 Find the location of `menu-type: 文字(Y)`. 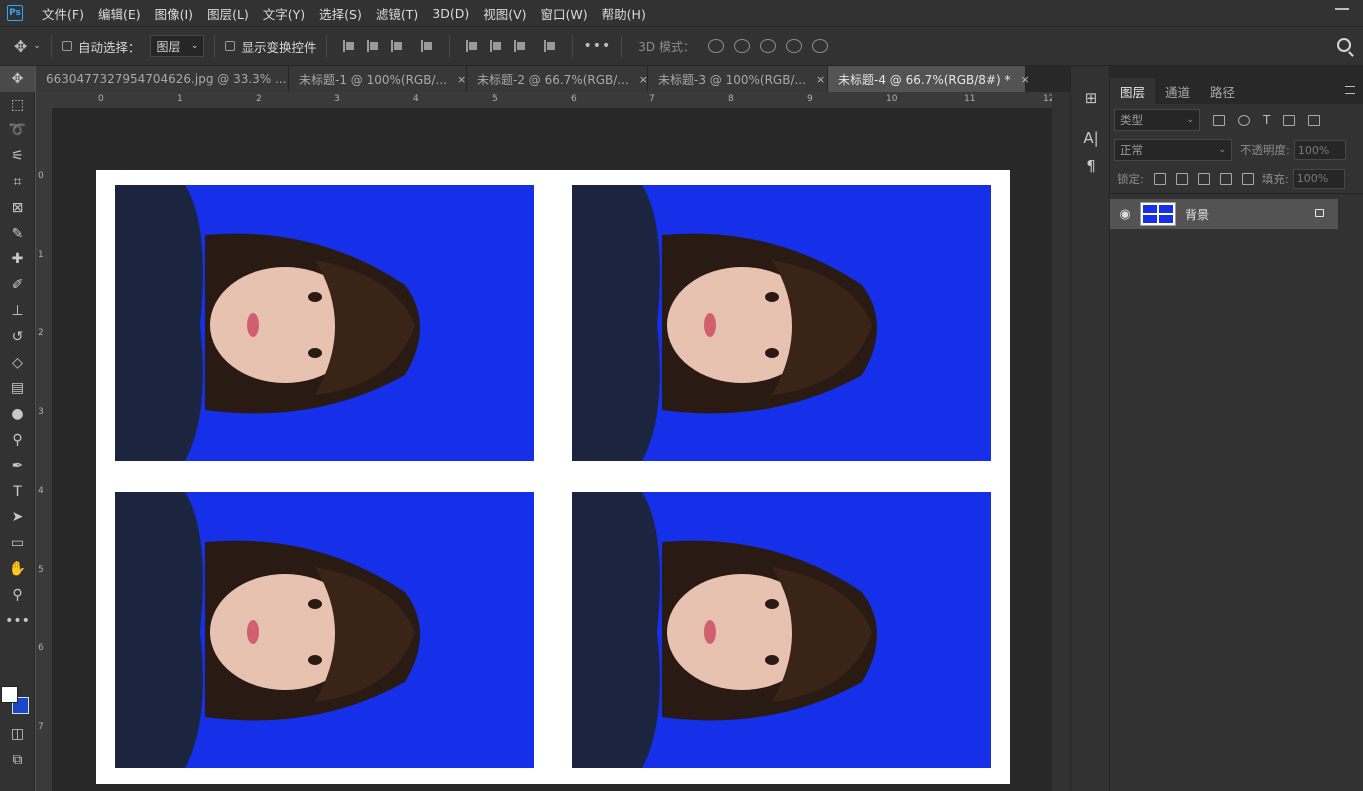

menu-type: 文字(Y) is located at coordinates (284, 13).